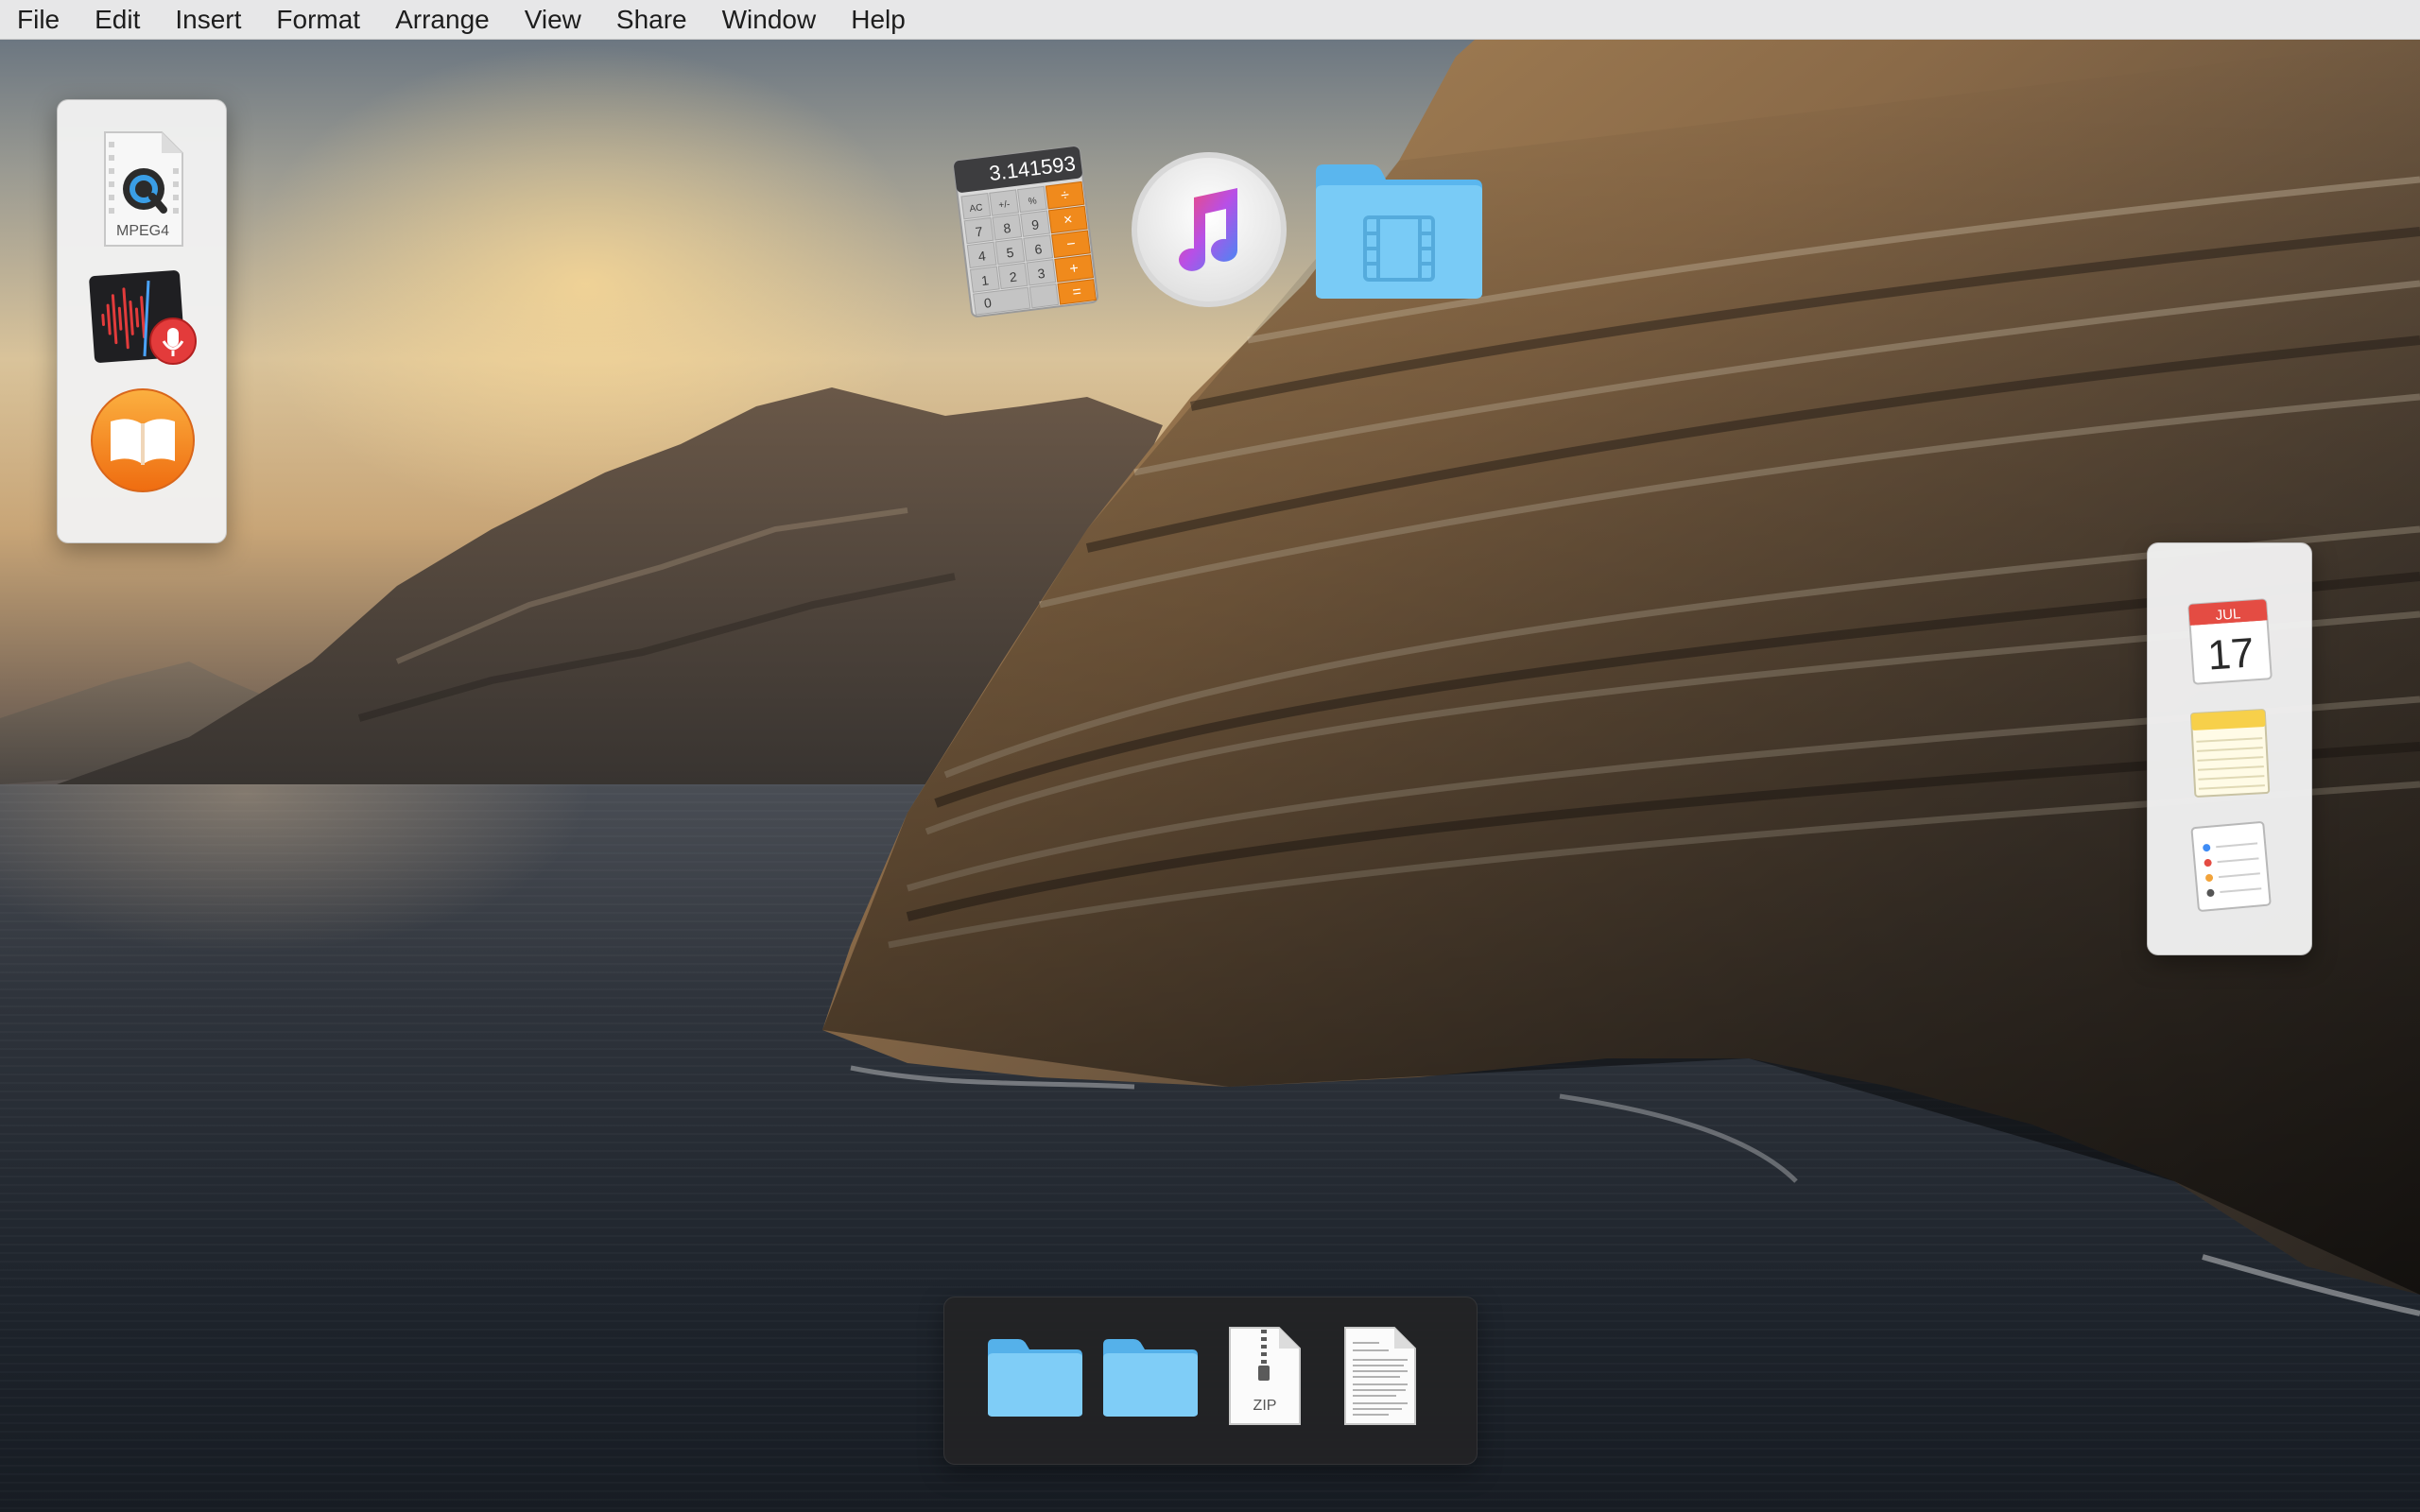 Image resolution: width=2420 pixels, height=1512 pixels. I want to click on reminders-app, so click(2230, 865).